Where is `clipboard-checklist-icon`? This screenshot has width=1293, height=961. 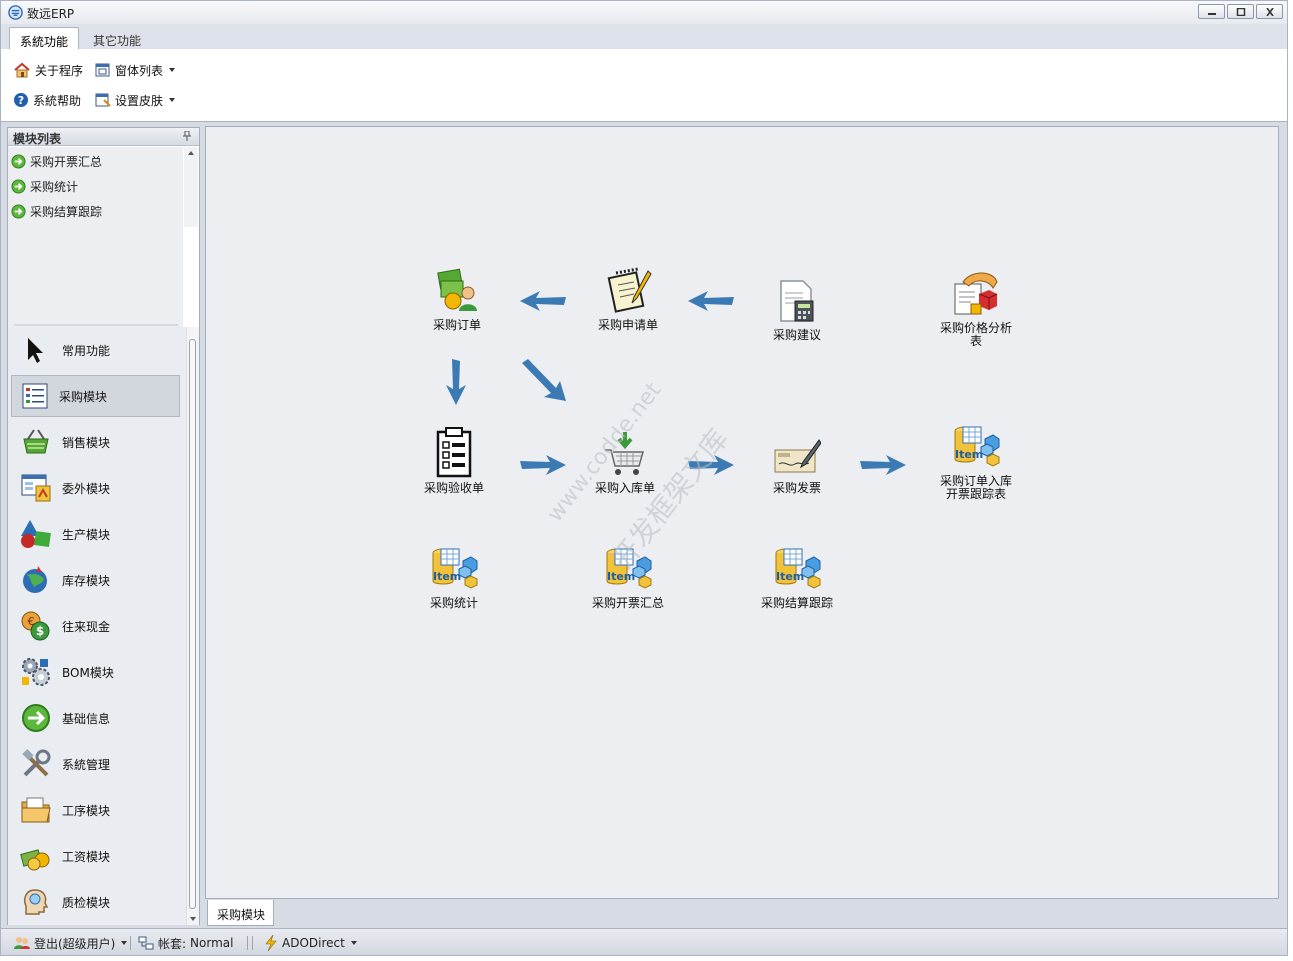 clipboard-checklist-icon is located at coordinates (454, 452).